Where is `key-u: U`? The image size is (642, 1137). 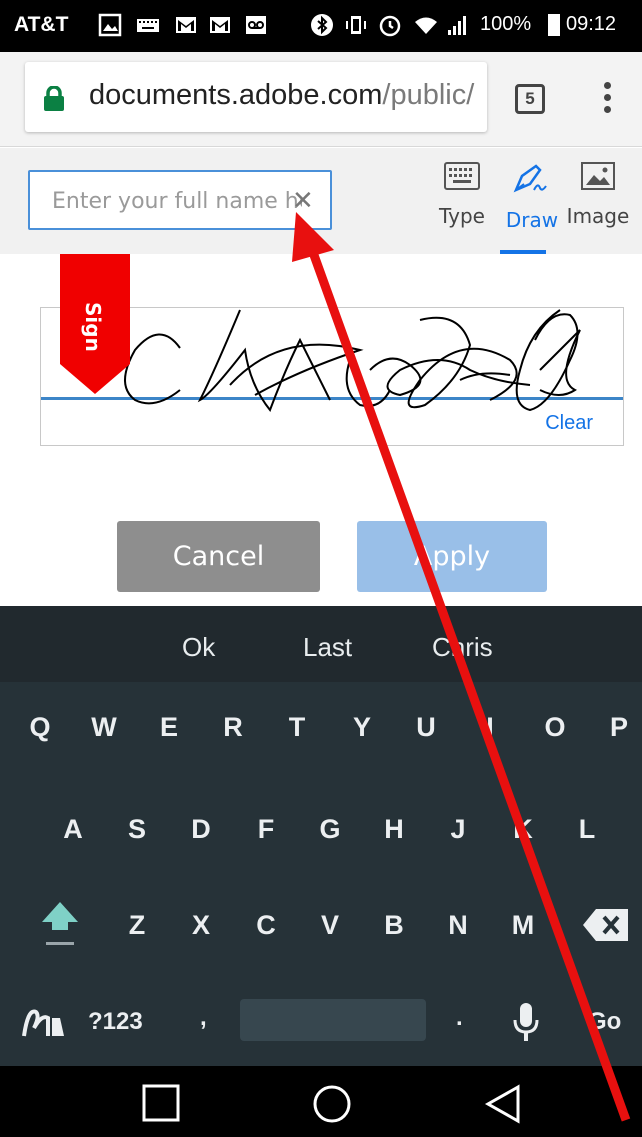
key-u: U is located at coordinates (426, 727).